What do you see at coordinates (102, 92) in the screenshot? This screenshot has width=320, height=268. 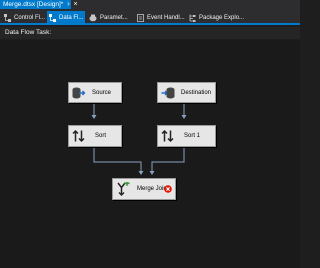 I see `source-label: Source` at bounding box center [102, 92].